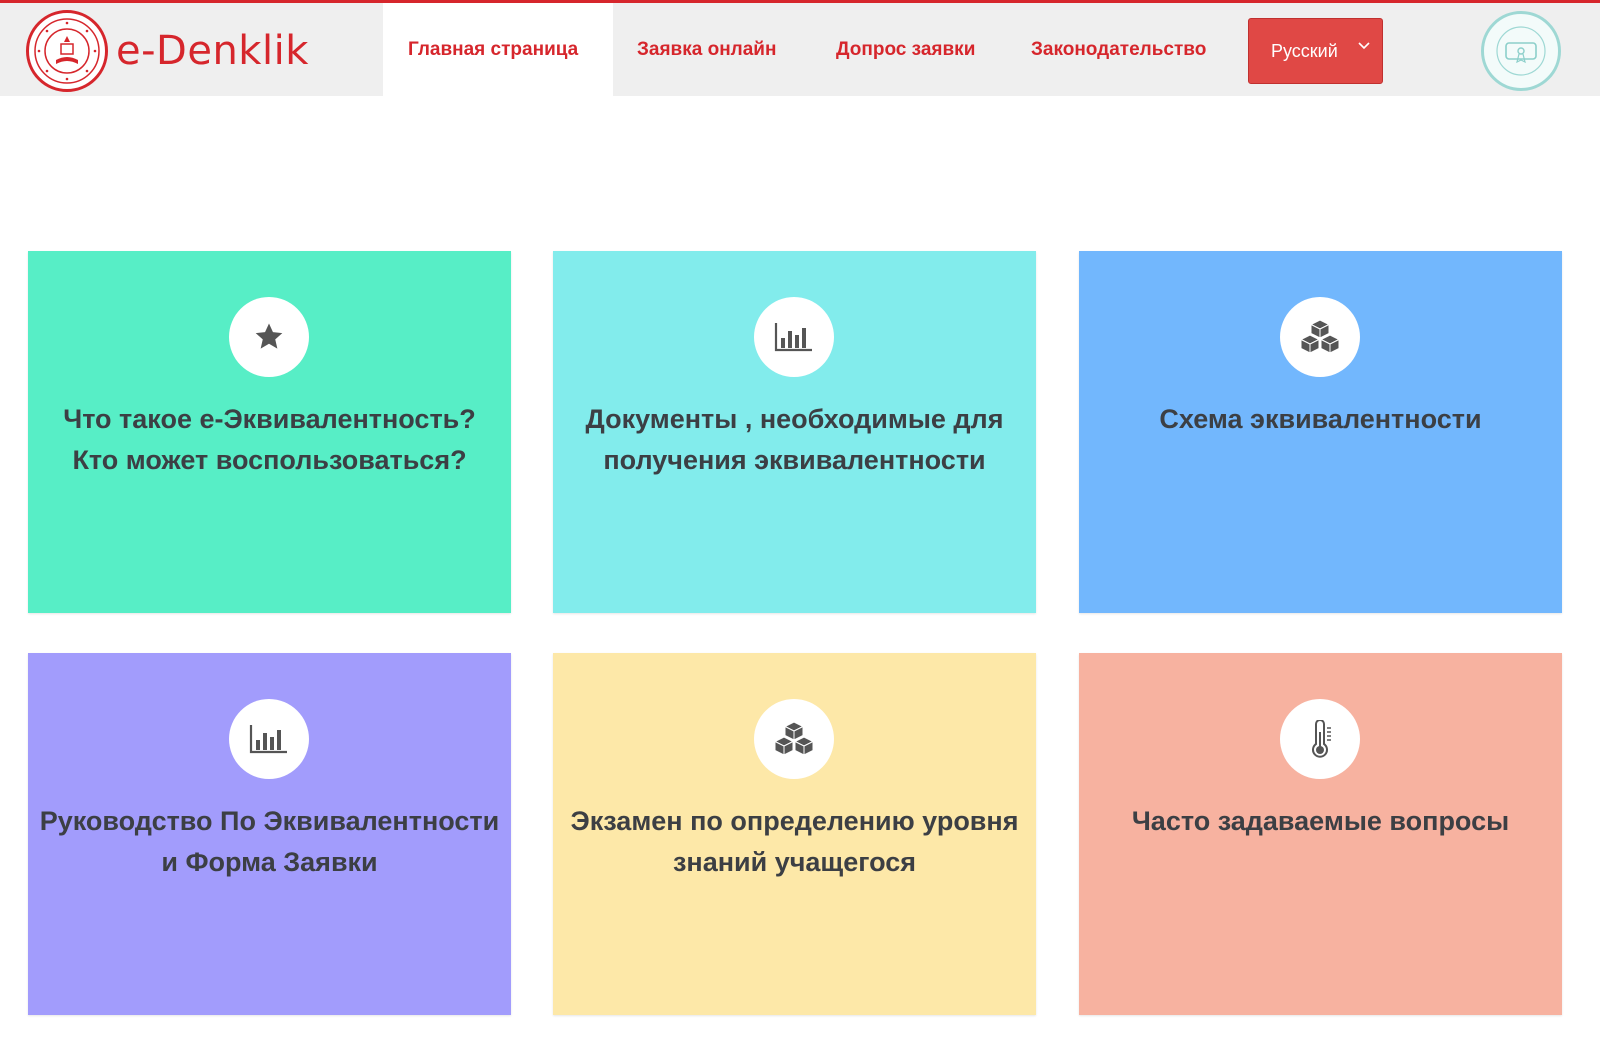 The height and width of the screenshot is (1054, 1600). What do you see at coordinates (707, 49) in the screenshot?
I see `nav-item-label: Заявка онлайн` at bounding box center [707, 49].